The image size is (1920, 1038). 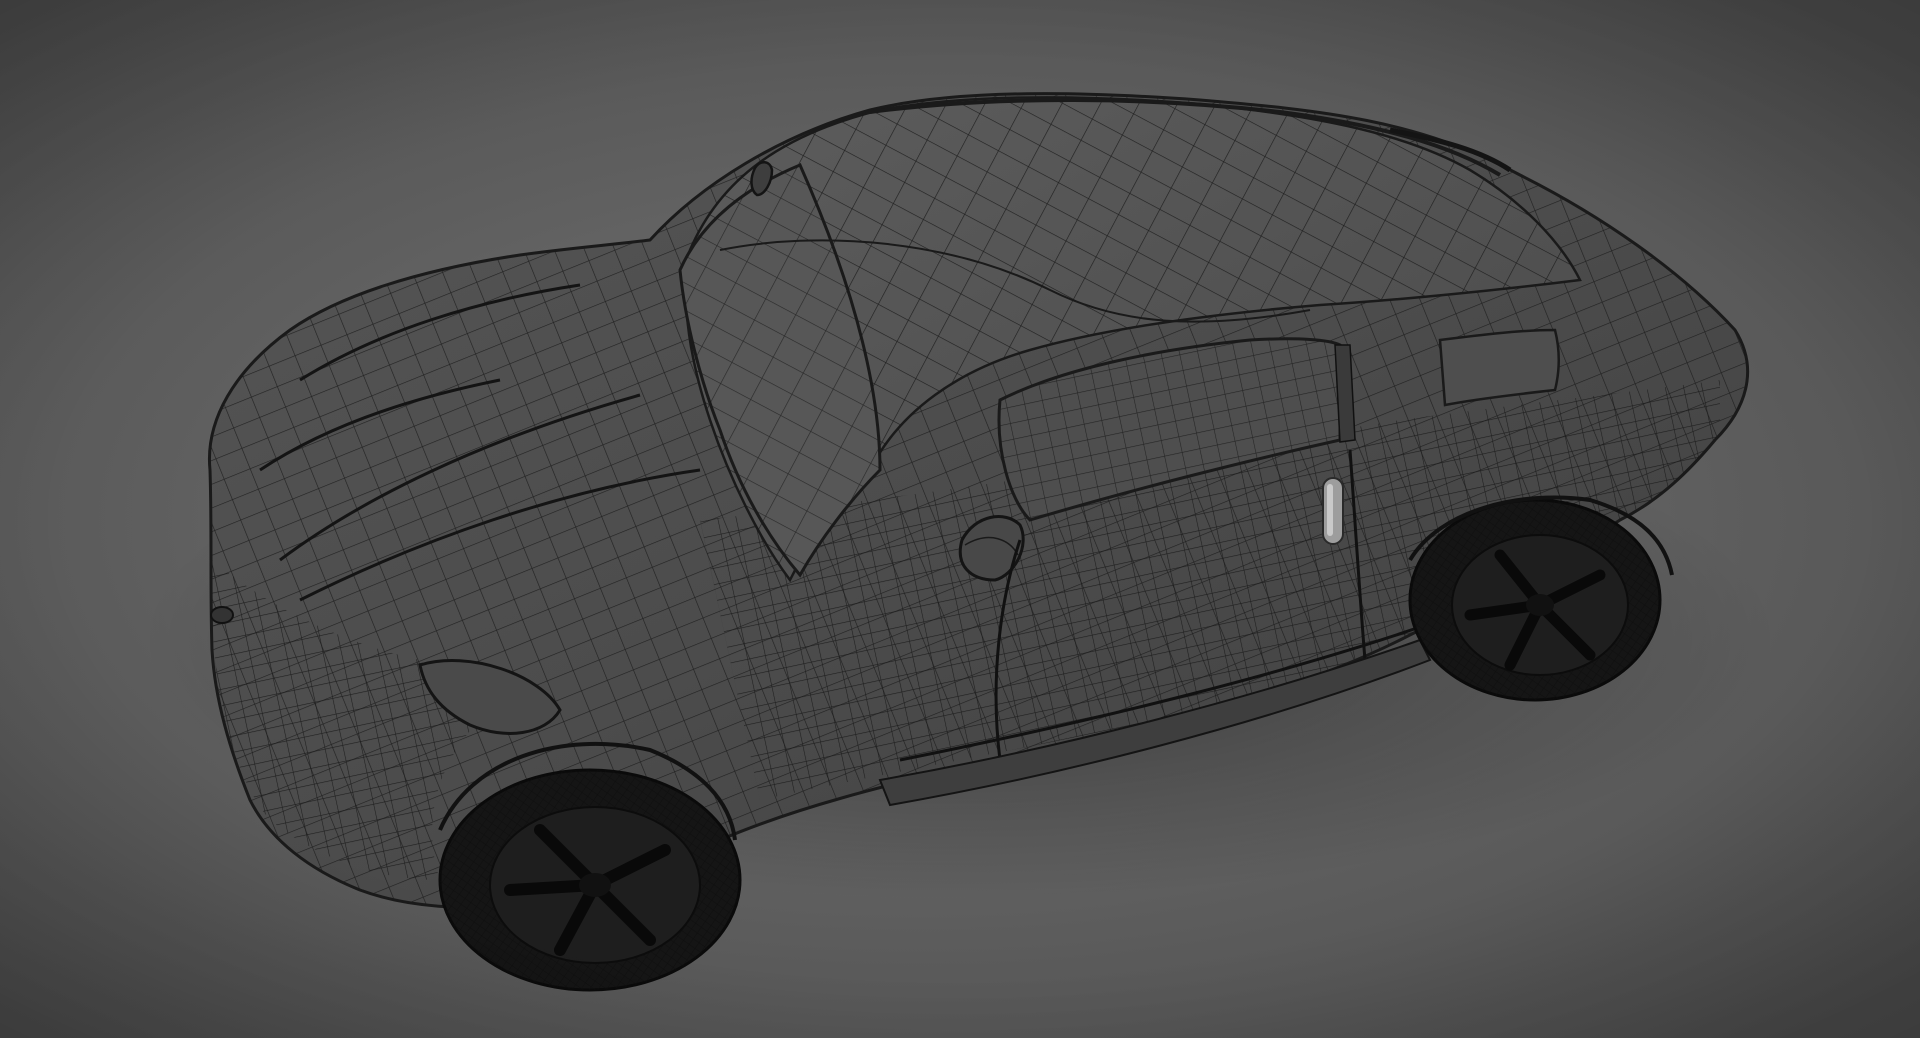 I want to click on rear-wheel, so click(x=1535, y=600).